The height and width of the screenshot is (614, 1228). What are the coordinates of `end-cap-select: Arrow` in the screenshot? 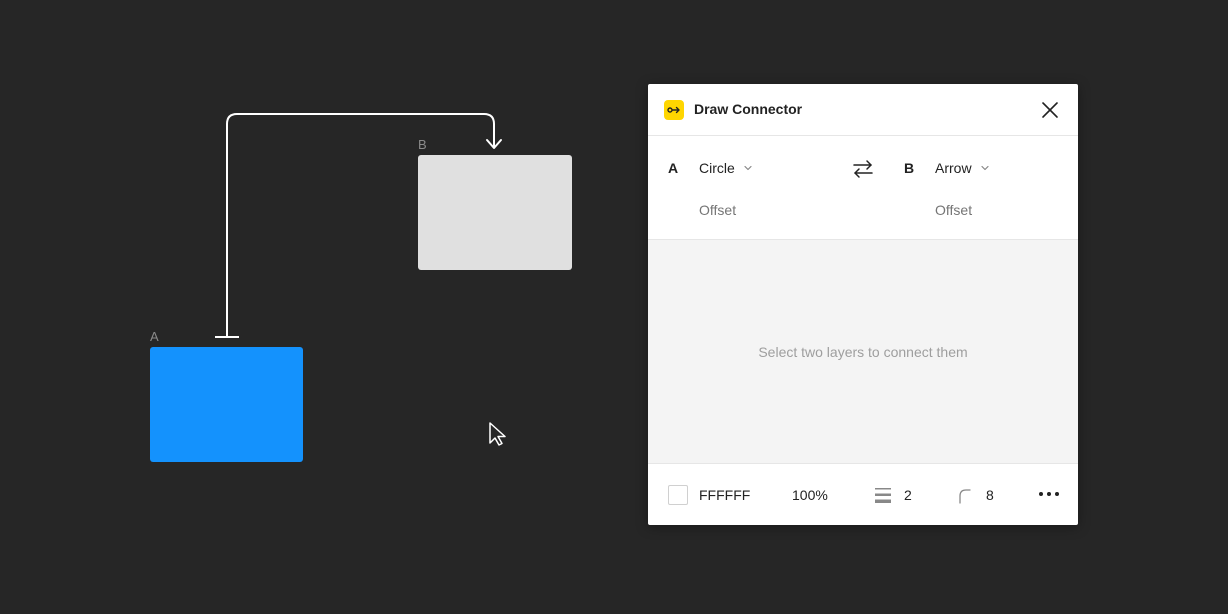 It's located at (962, 168).